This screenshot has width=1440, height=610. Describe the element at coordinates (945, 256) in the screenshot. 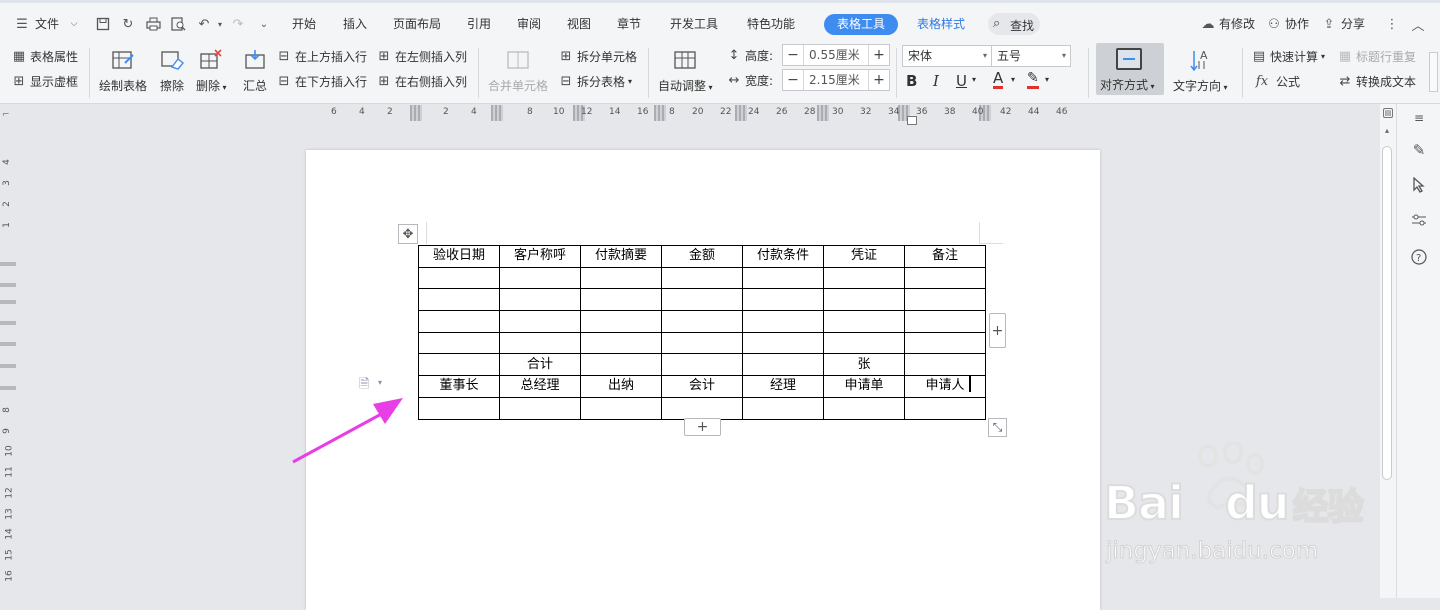

I see `table-cell: 备注` at that location.